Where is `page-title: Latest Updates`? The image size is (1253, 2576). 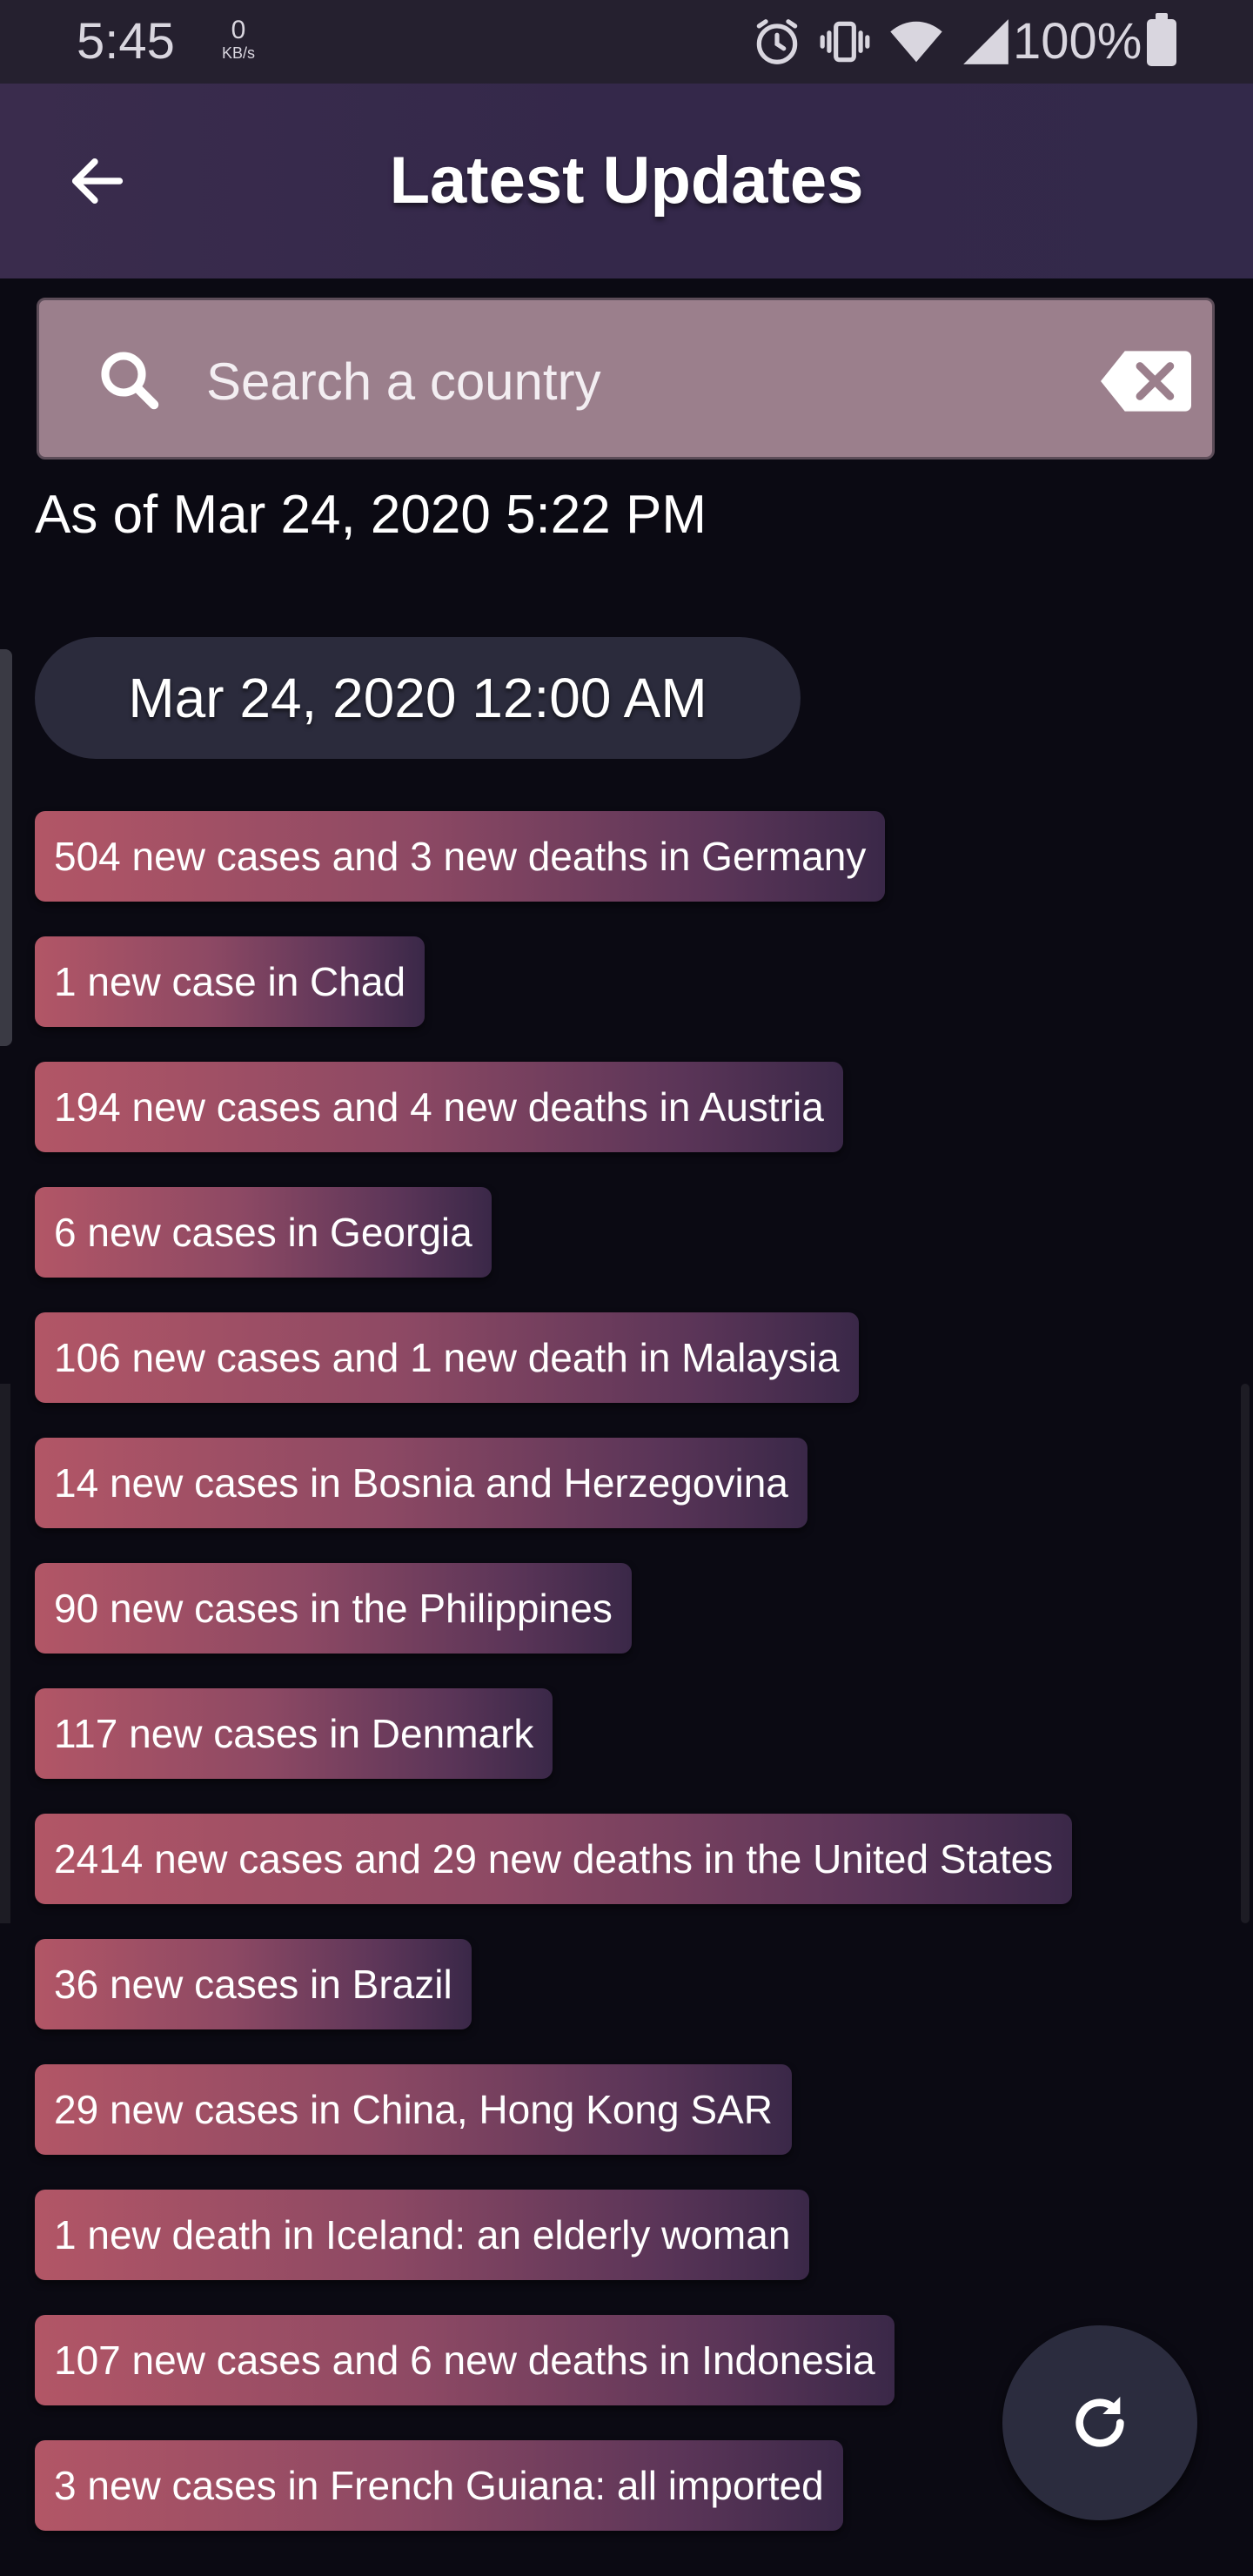 page-title: Latest Updates is located at coordinates (626, 181).